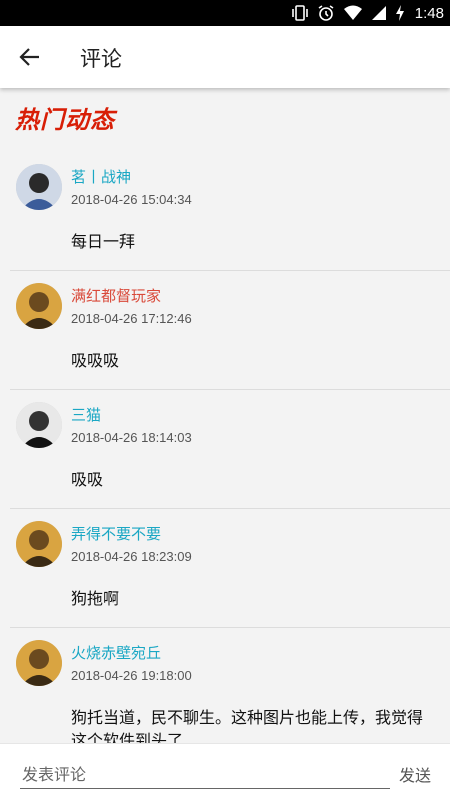  I want to click on status-time: 1:48, so click(429, 13).